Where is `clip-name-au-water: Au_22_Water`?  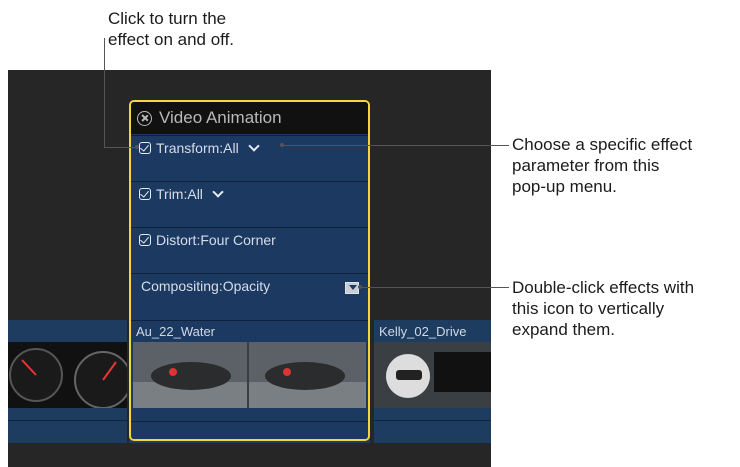
clip-name-au-water: Au_22_Water is located at coordinates (176, 331).